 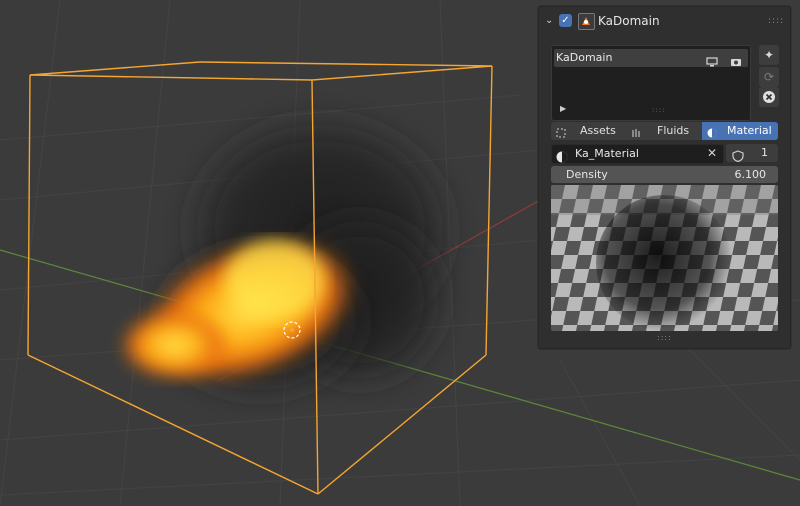 What do you see at coordinates (664, 258) in the screenshot?
I see `material-preview` at bounding box center [664, 258].